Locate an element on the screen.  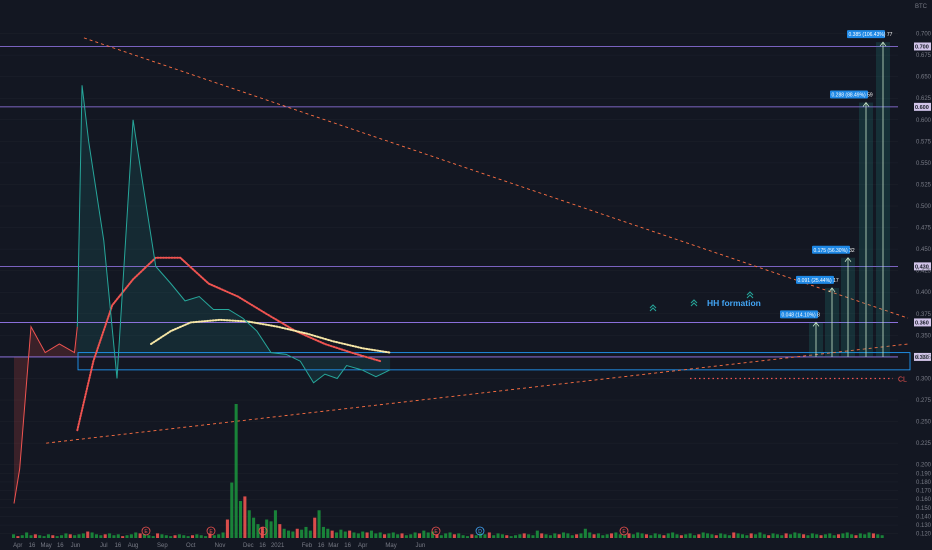
price-tick-label: 0.130 is located at coordinates (924, 526).